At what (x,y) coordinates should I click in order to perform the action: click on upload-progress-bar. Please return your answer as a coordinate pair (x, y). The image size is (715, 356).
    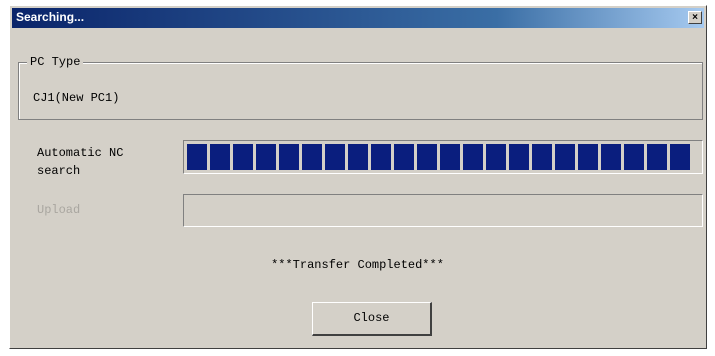
    Looking at the image, I should click on (443, 210).